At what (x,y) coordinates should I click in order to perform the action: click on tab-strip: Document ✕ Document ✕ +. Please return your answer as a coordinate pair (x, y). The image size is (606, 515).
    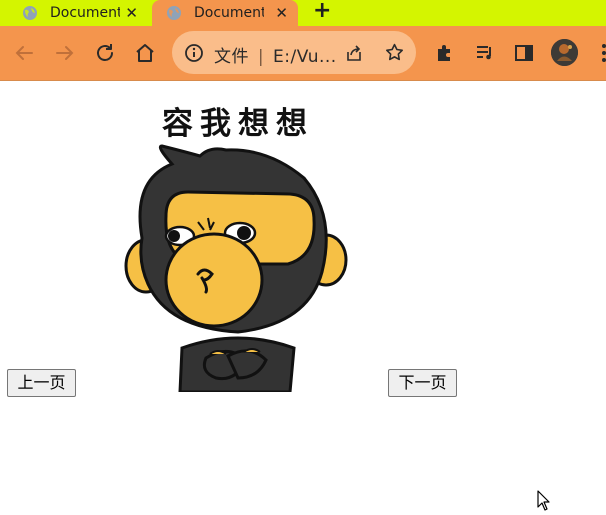
    Looking at the image, I should click on (303, 13).